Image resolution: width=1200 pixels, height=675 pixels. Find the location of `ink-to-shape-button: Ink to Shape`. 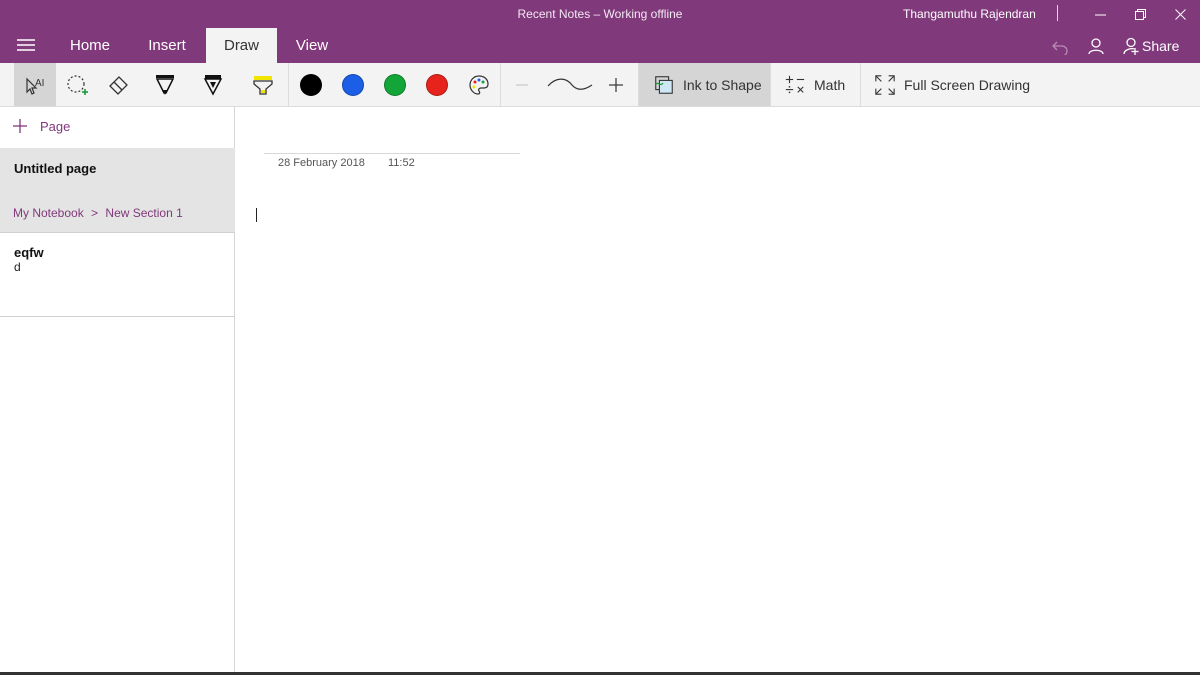

ink-to-shape-button: Ink to Shape is located at coordinates (704, 84).